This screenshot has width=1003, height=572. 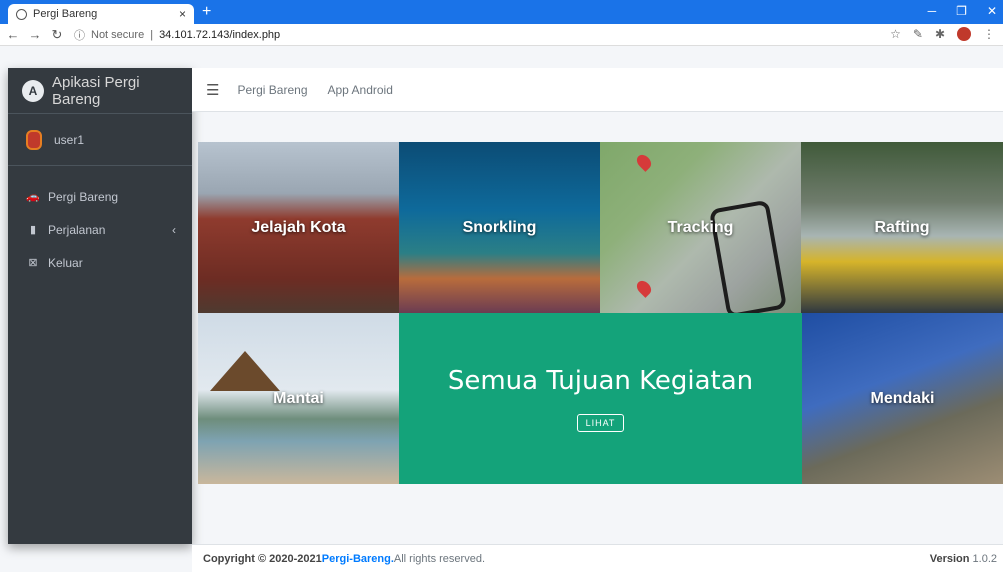 I want to click on globe-icon, so click(x=21, y=14).